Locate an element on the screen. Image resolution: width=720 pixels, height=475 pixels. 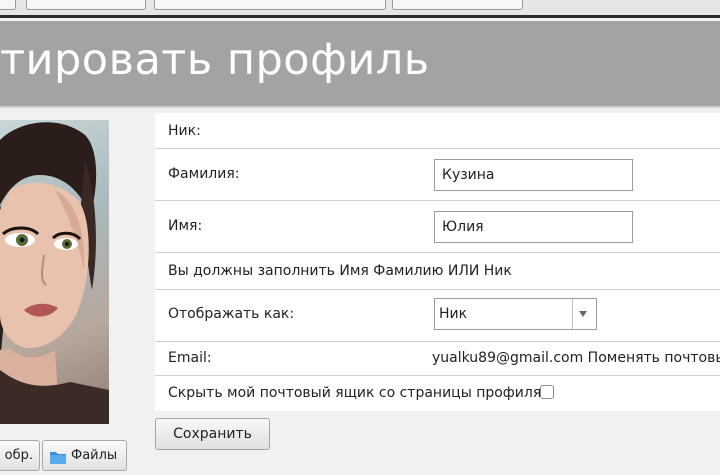
lastname-row: Фамилия: is located at coordinates (437, 175).